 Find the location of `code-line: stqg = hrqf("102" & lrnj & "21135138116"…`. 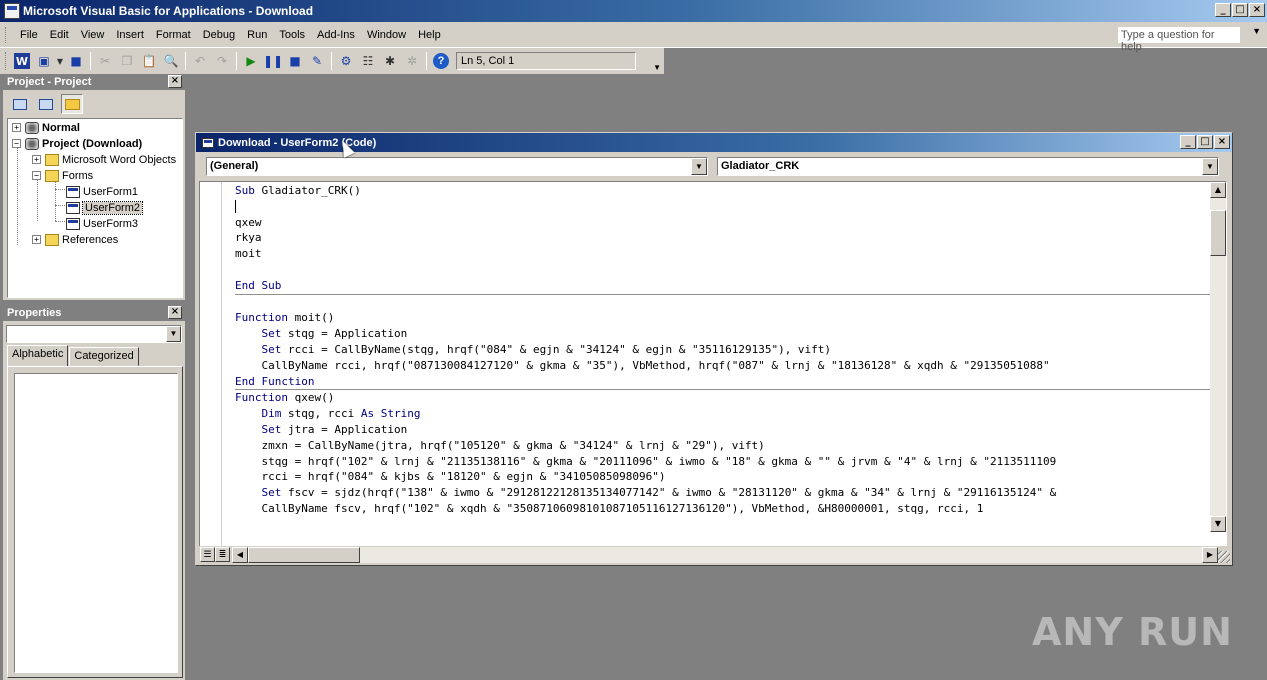

code-line: stqg = hrqf("102" & lrnj & "21135138116"… is located at coordinates (724, 462).